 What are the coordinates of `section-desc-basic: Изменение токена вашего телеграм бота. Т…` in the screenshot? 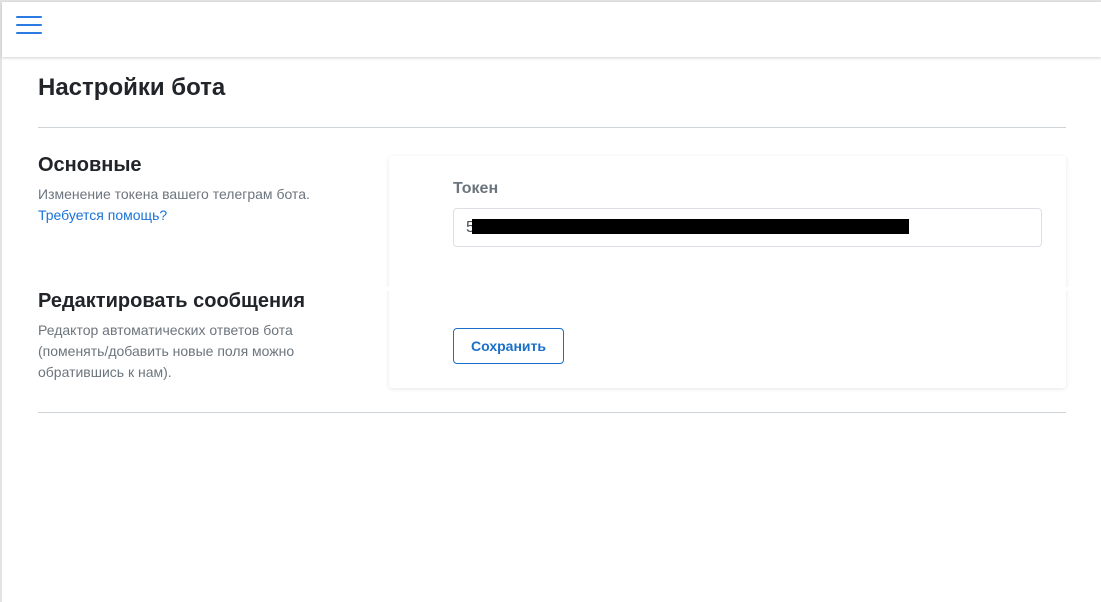 It's located at (188, 205).